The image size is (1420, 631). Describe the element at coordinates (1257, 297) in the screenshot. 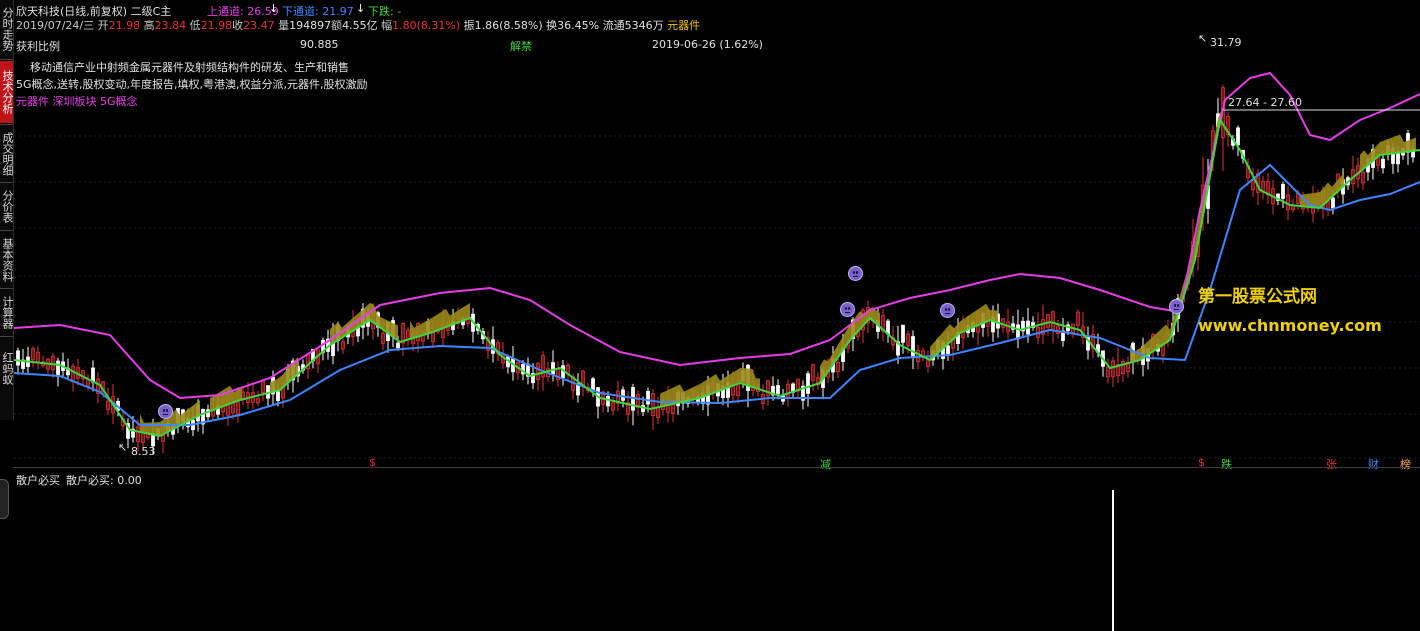

I see `watermark-title: 第一股票公式网` at that location.